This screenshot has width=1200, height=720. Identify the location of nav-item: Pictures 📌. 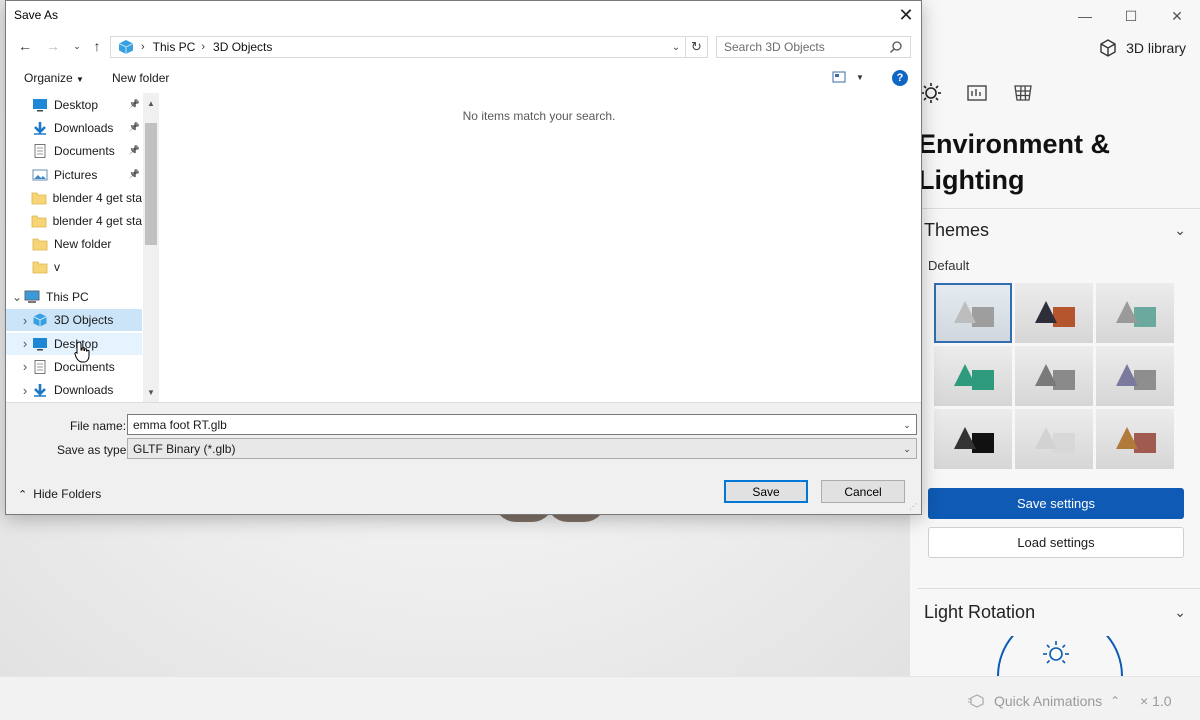
(74, 175).